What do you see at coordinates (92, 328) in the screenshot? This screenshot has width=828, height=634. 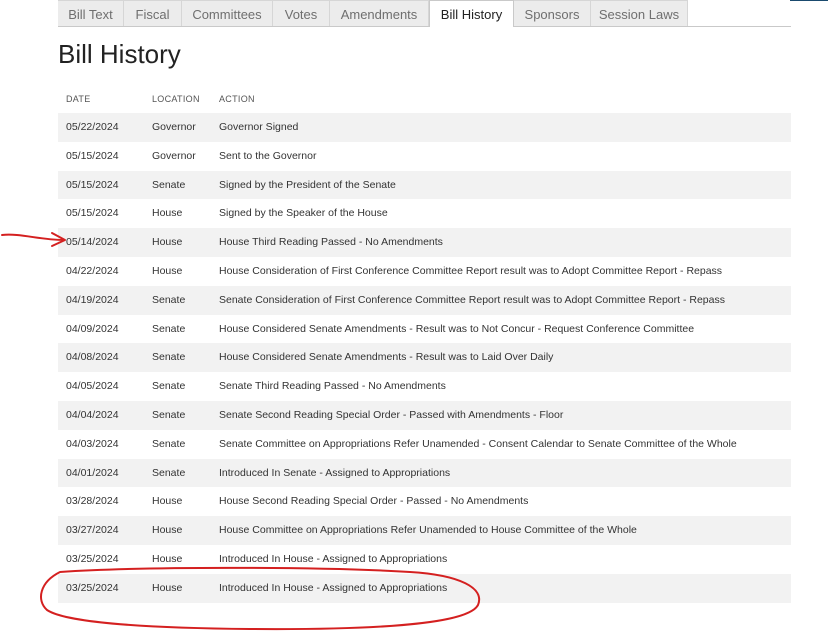 I see `row-date: 04/09/2024` at bounding box center [92, 328].